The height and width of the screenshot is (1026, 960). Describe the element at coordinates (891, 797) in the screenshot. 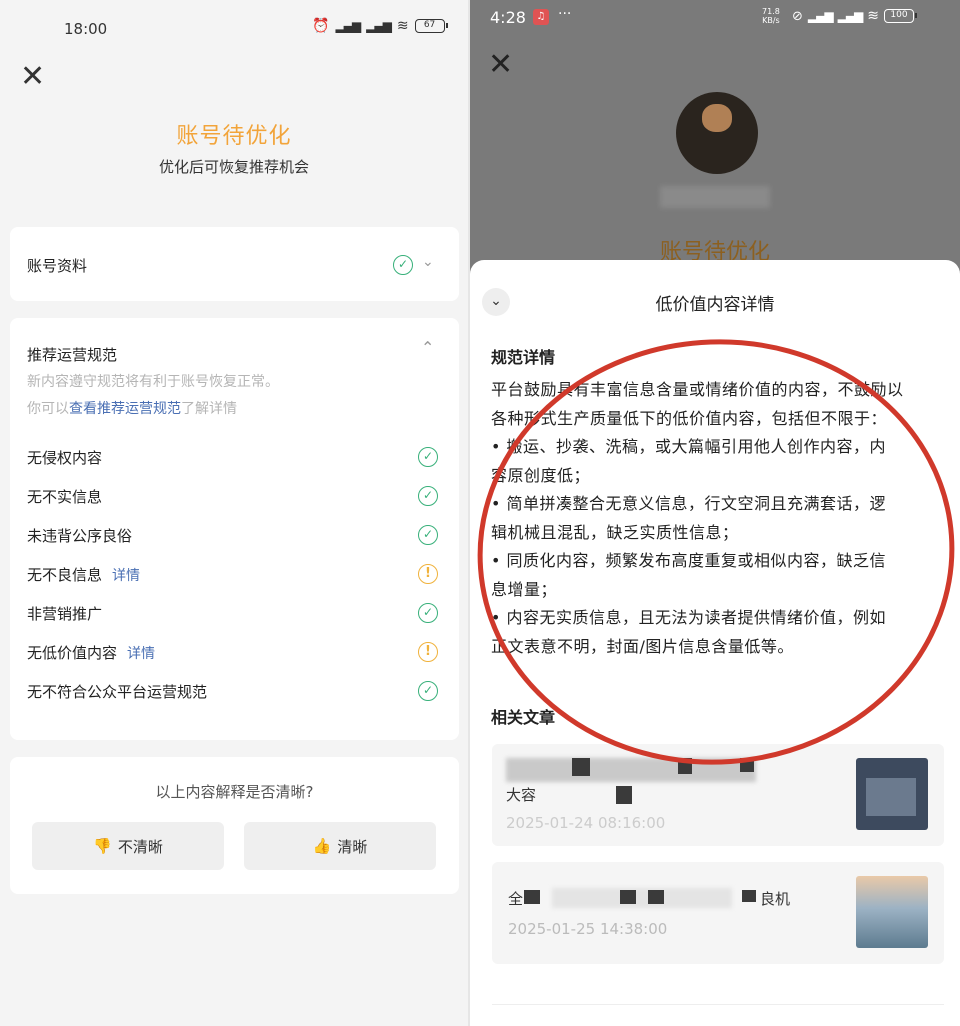

I see `thumbnail-buildings` at that location.